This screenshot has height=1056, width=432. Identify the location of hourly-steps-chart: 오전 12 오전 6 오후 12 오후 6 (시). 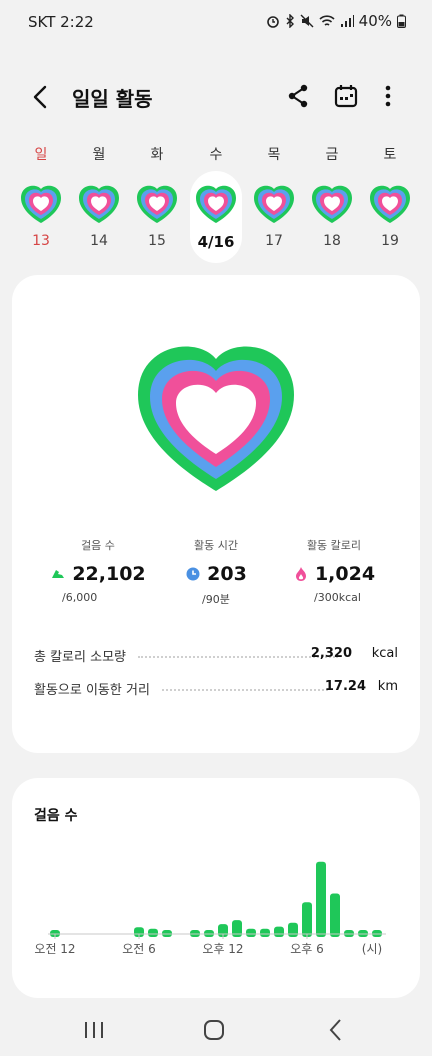
(210, 908).